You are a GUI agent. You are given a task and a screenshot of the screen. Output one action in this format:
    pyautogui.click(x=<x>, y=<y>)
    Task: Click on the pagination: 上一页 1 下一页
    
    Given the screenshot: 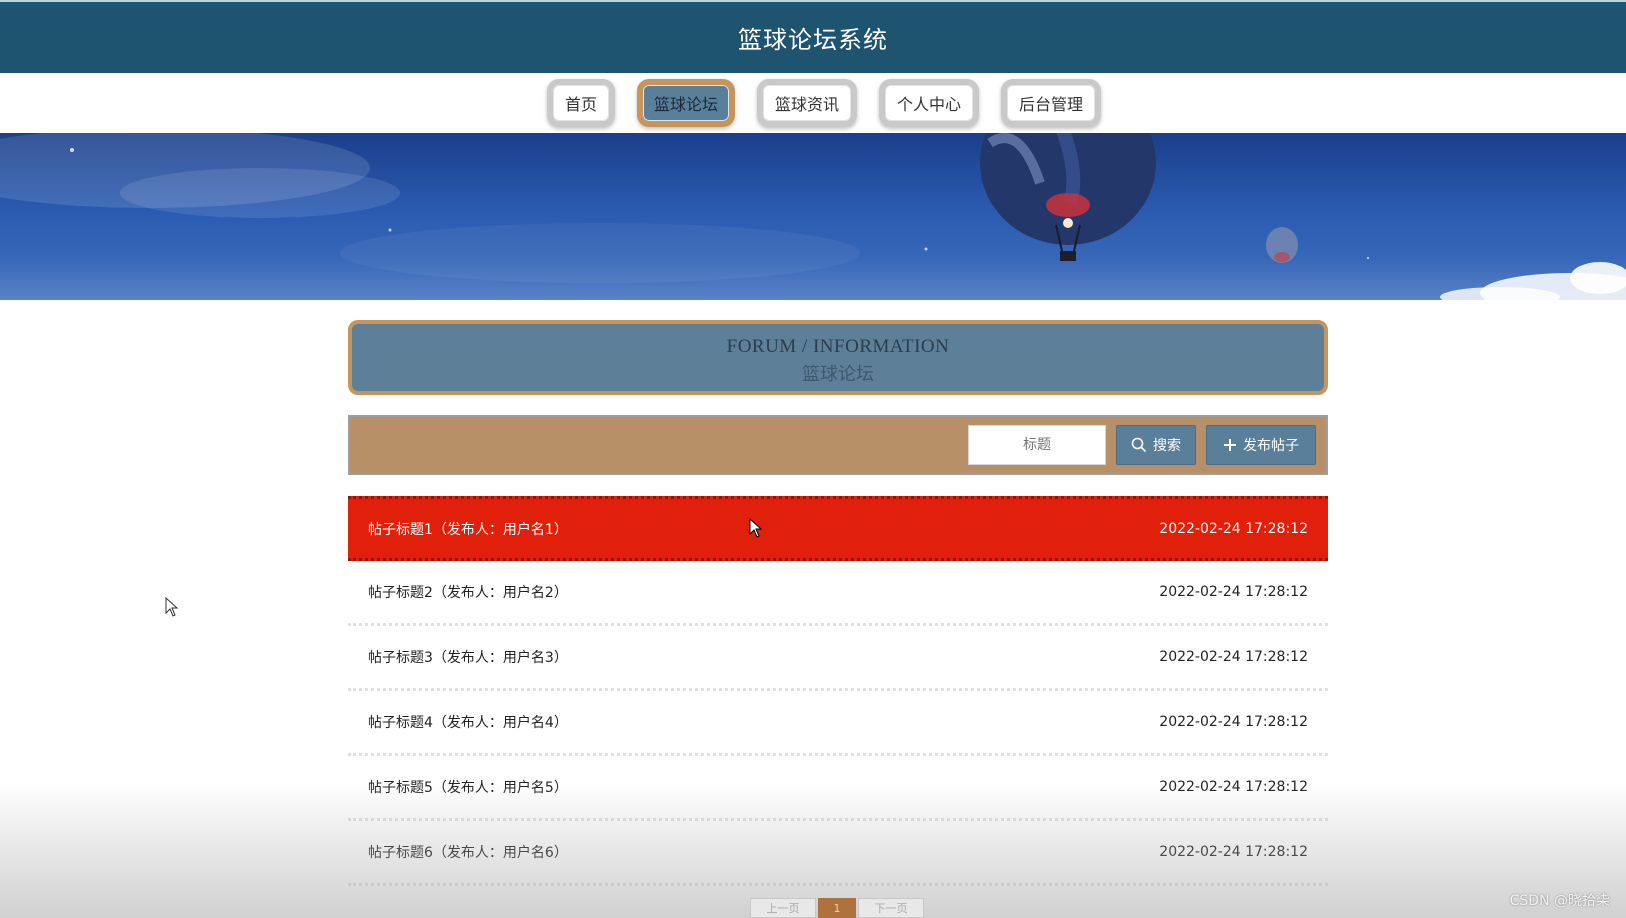 What is the action you would take?
    pyautogui.click(x=837, y=908)
    